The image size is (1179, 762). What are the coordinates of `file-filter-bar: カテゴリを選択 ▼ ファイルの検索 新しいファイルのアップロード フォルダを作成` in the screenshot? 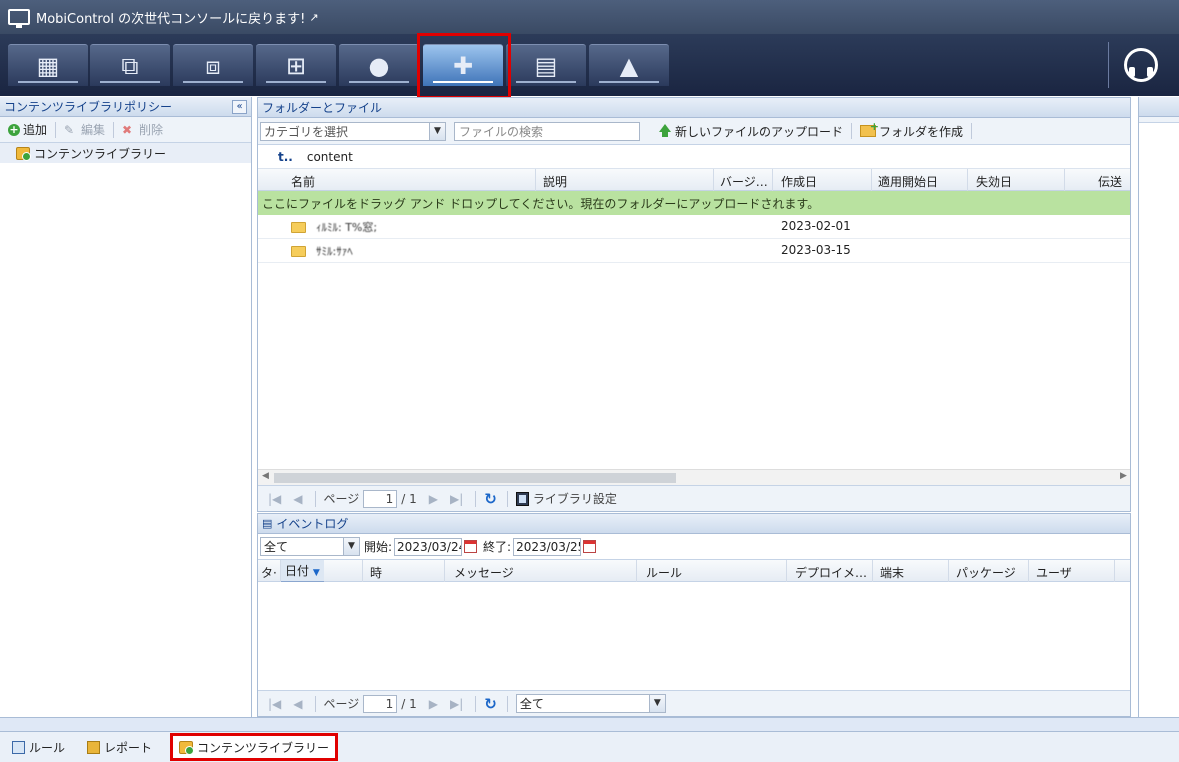 It's located at (694, 131).